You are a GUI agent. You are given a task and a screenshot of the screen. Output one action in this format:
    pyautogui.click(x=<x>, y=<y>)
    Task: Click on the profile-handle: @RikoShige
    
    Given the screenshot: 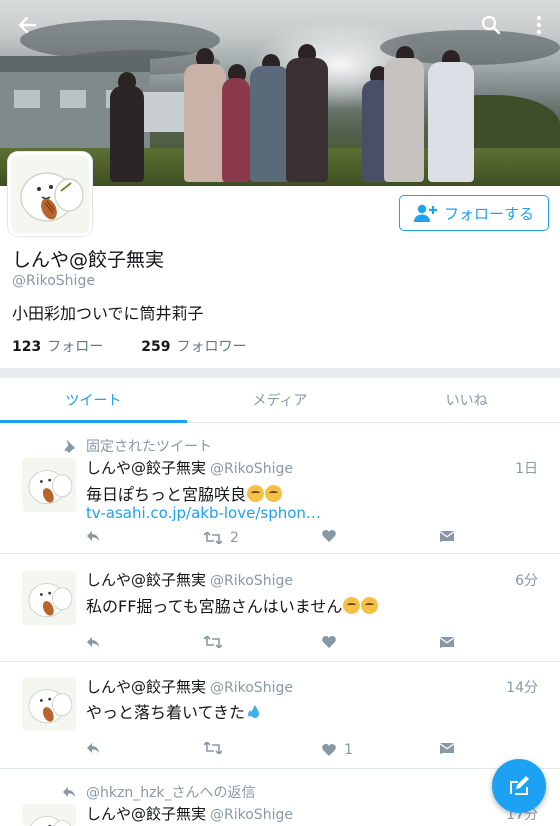 What is the action you would take?
    pyautogui.click(x=53, y=281)
    